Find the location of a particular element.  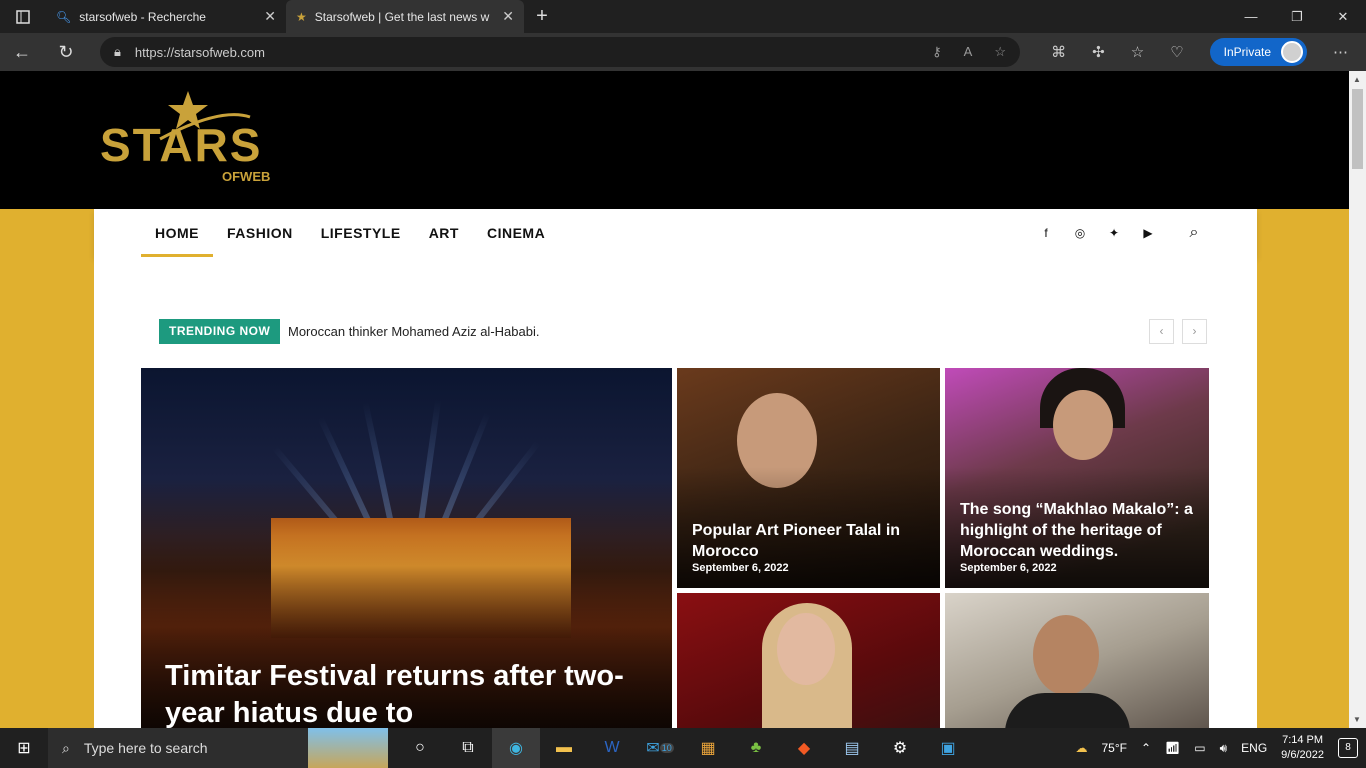

system-tray: ☁ 75°F ⌃ 📶︎ ▭ 🔊︎ ENG 7:14 PM 9/6/2022 8 is located at coordinates (1220, 748).